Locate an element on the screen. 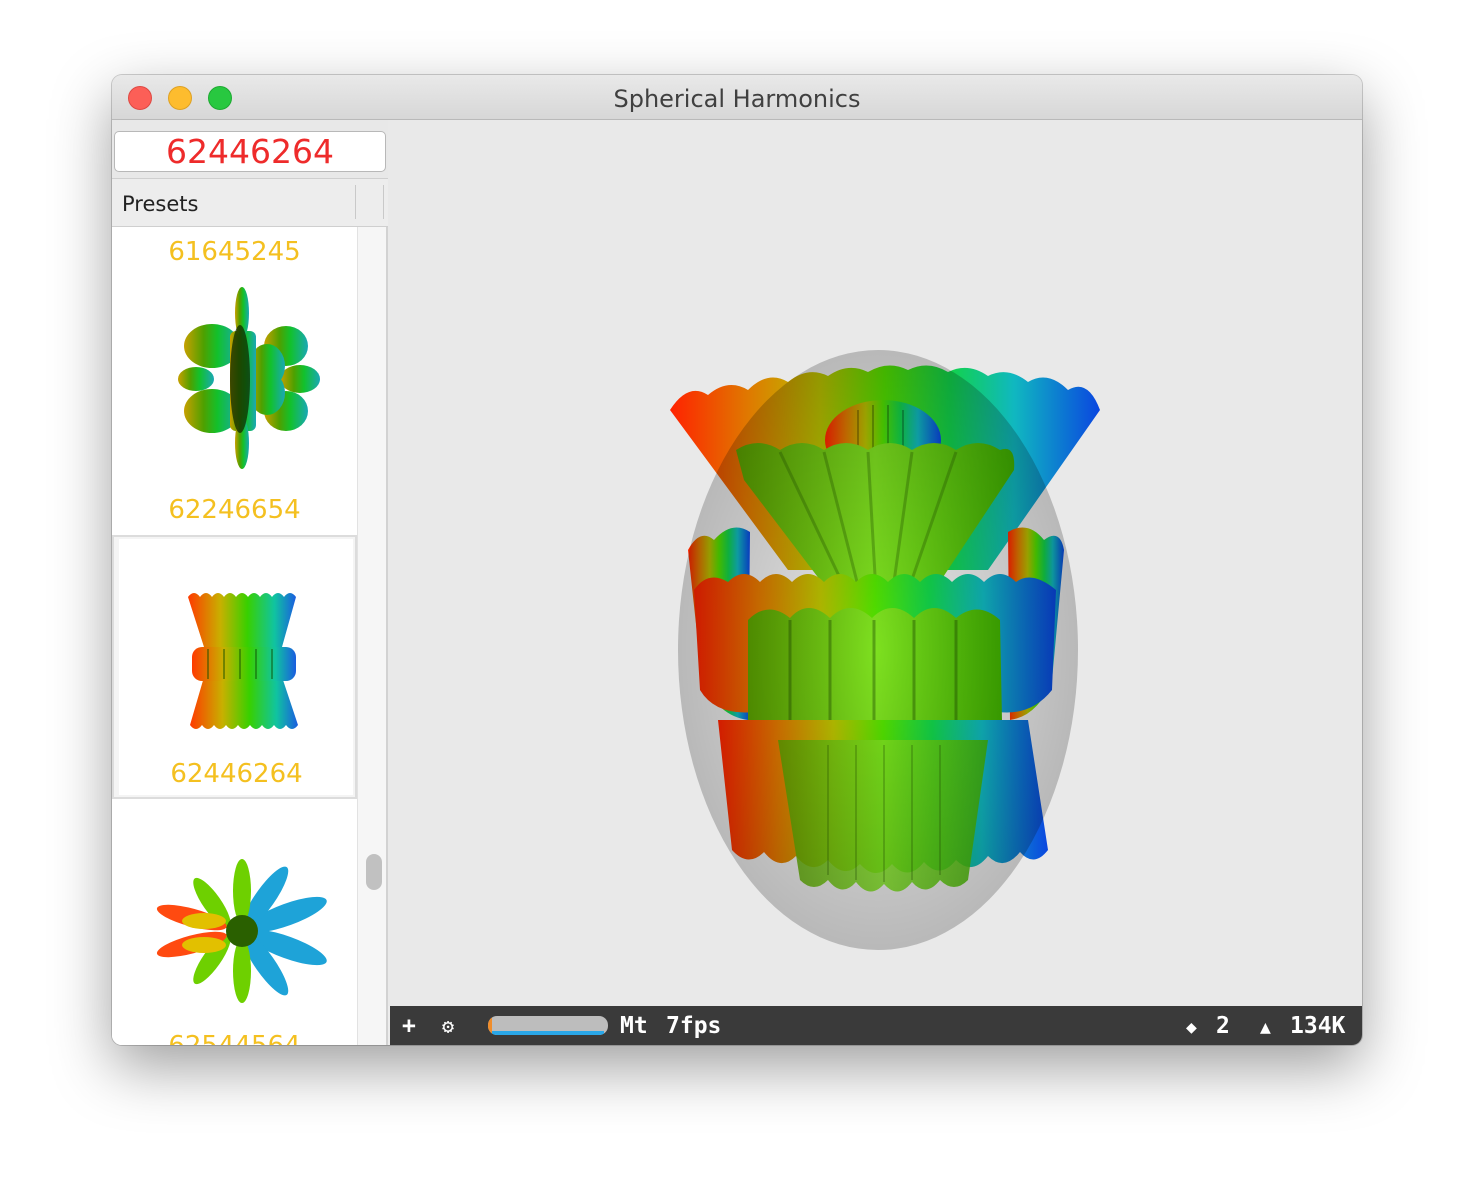 Image resolution: width=1474 pixels, height=1194 pixels. geometry-count: 2 is located at coordinates (1223, 1026).